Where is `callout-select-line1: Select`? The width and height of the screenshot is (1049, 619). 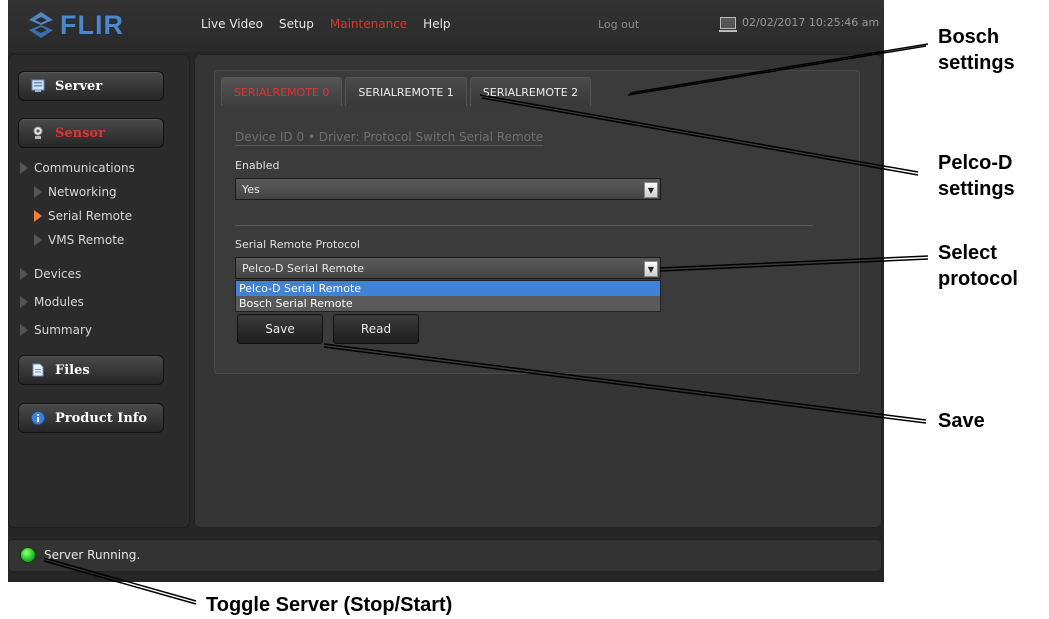 callout-select-line1: Select is located at coordinates (967, 253).